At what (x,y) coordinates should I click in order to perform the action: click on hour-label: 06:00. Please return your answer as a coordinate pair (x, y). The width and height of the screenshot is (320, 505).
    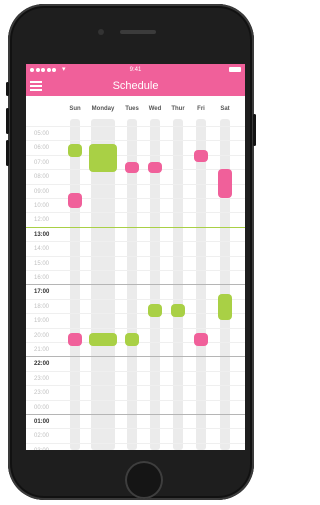
    Looking at the image, I should click on (42, 148).